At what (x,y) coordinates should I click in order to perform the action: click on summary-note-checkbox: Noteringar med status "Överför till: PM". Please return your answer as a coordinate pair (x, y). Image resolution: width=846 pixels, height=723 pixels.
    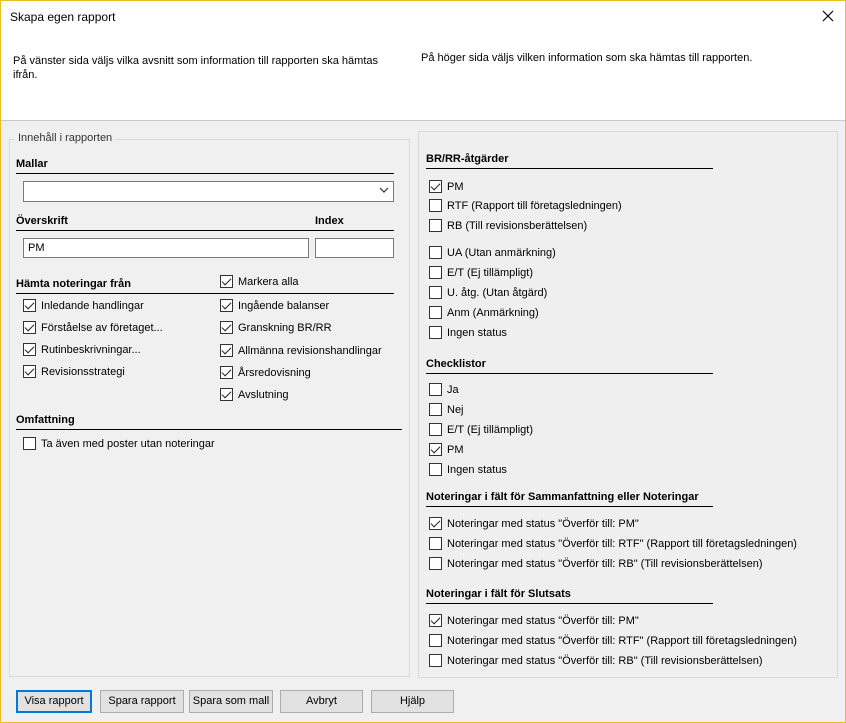
    Looking at the image, I should click on (534, 523).